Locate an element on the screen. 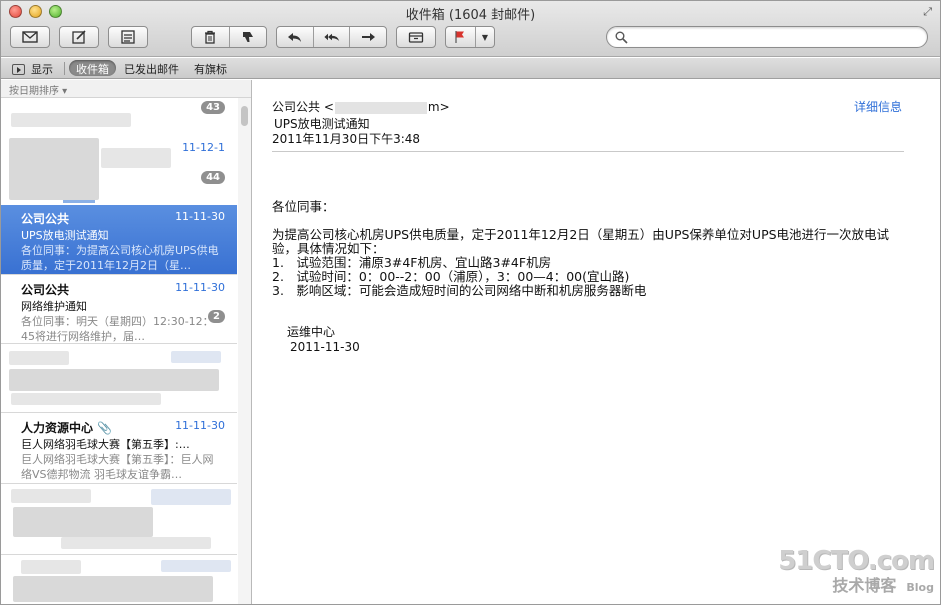  delete-button is located at coordinates (210, 37).